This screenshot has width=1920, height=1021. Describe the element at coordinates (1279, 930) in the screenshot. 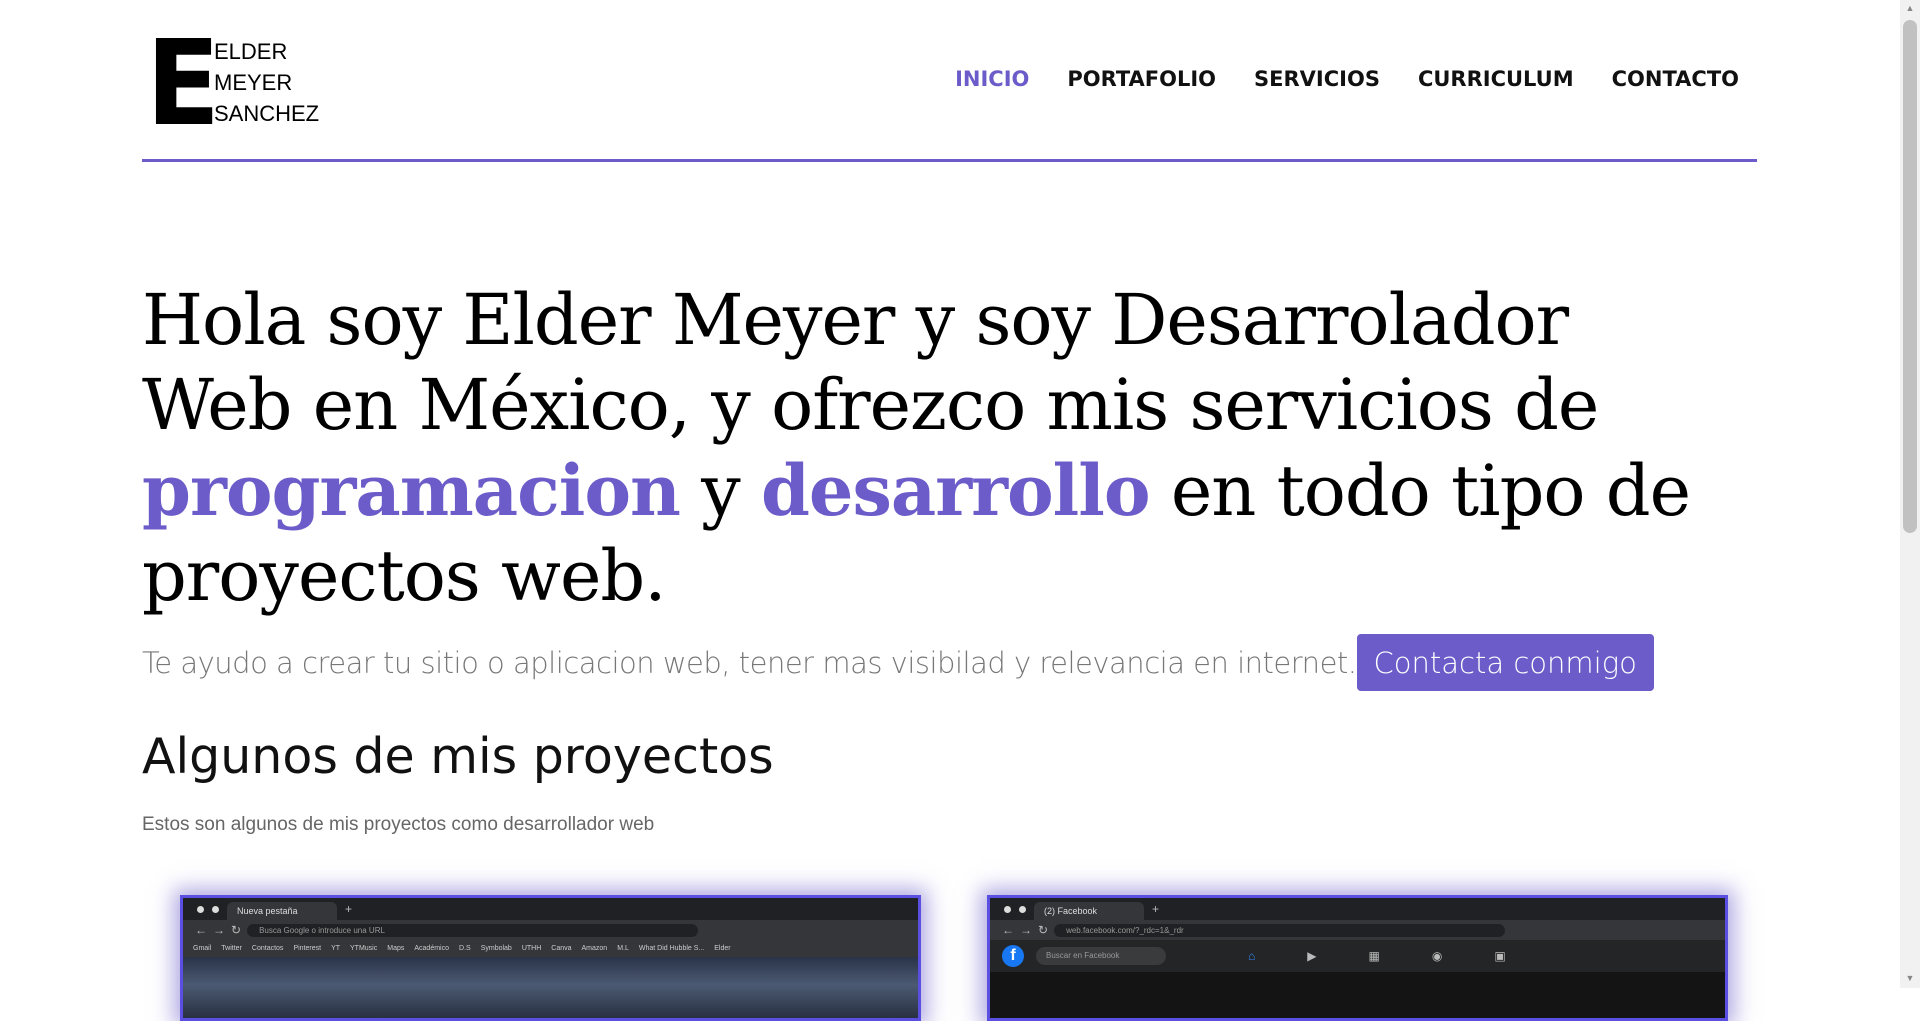

I see `address-bar: web.facebook.com/?_rdc=1&_rdr` at that location.